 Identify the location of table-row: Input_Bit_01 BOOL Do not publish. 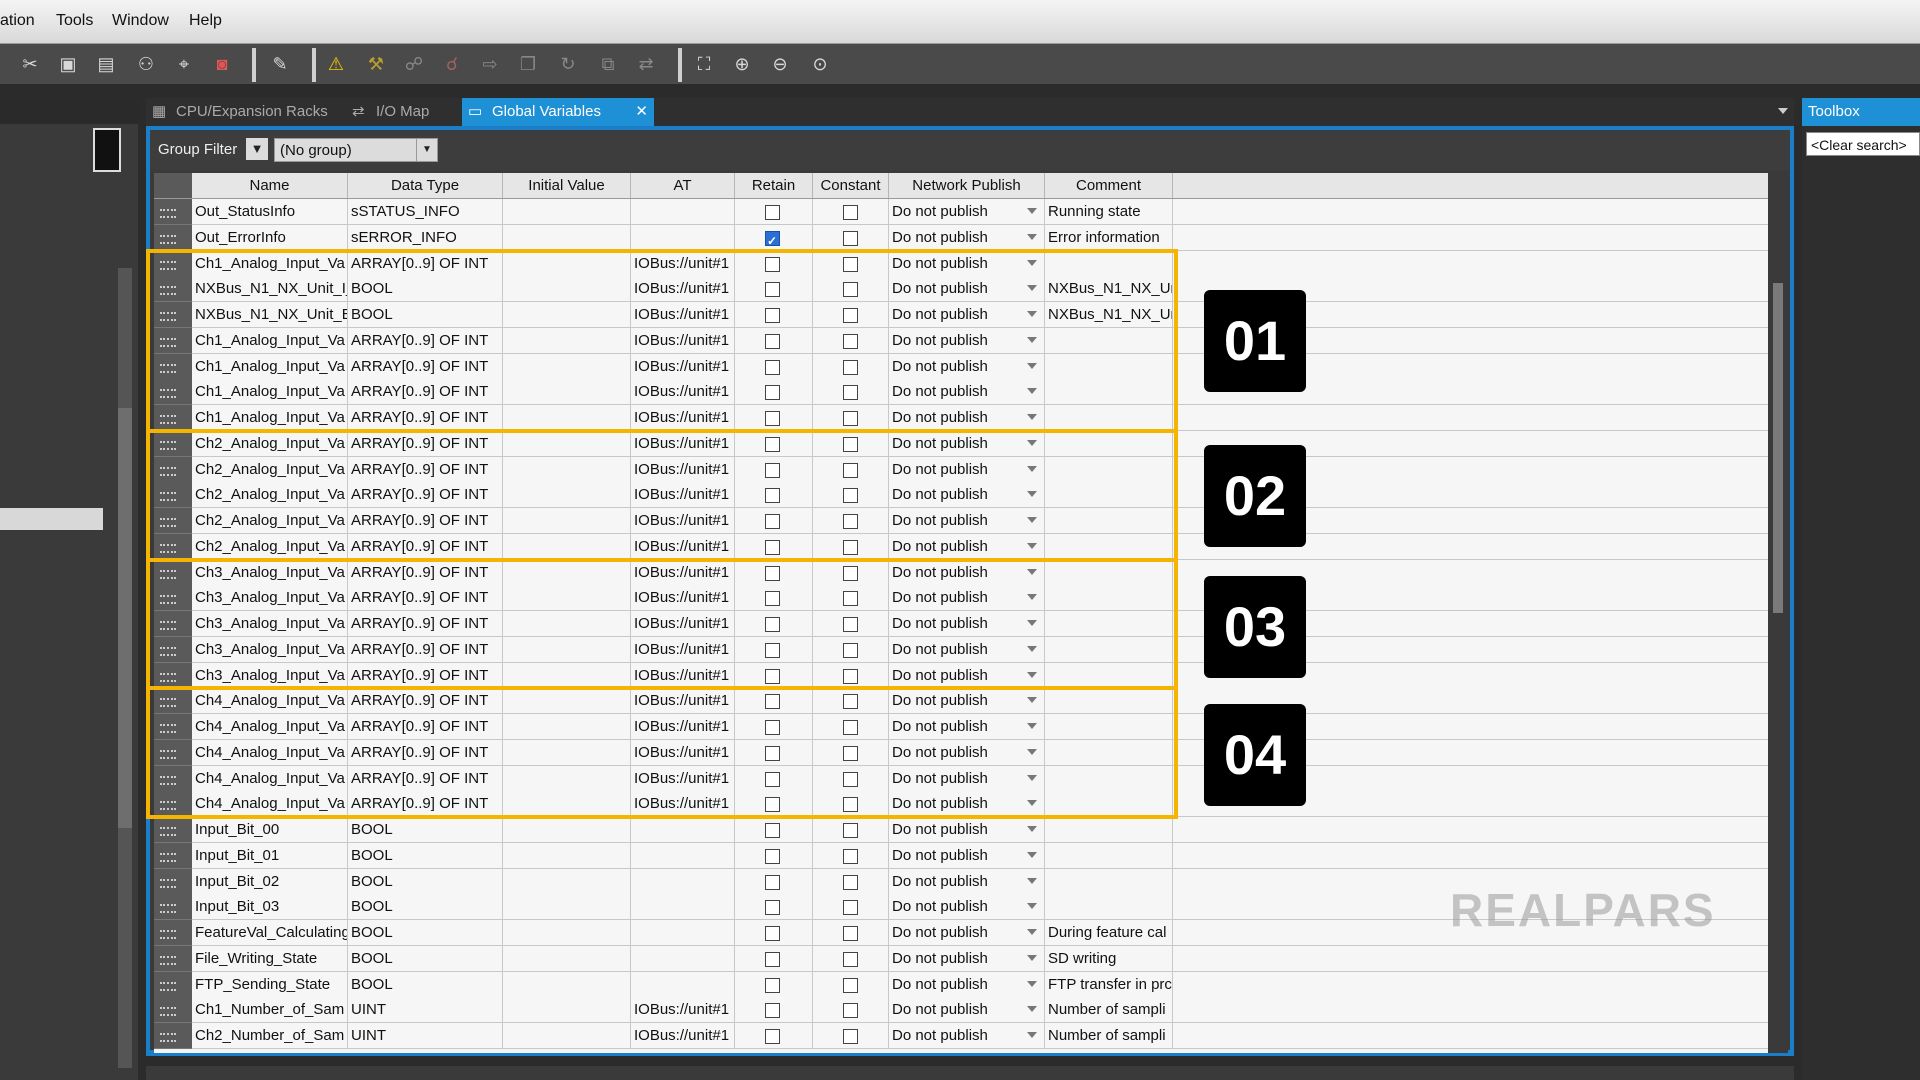
(962, 855).